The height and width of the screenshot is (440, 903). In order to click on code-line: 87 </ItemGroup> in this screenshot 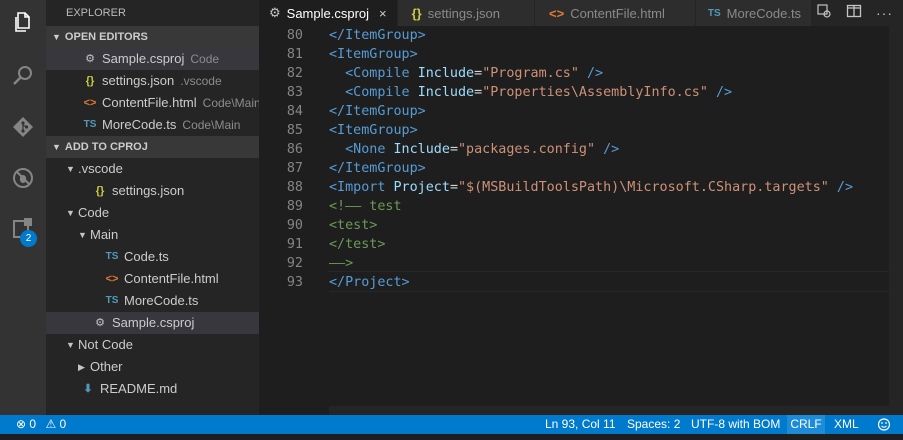, I will do `click(574, 168)`.